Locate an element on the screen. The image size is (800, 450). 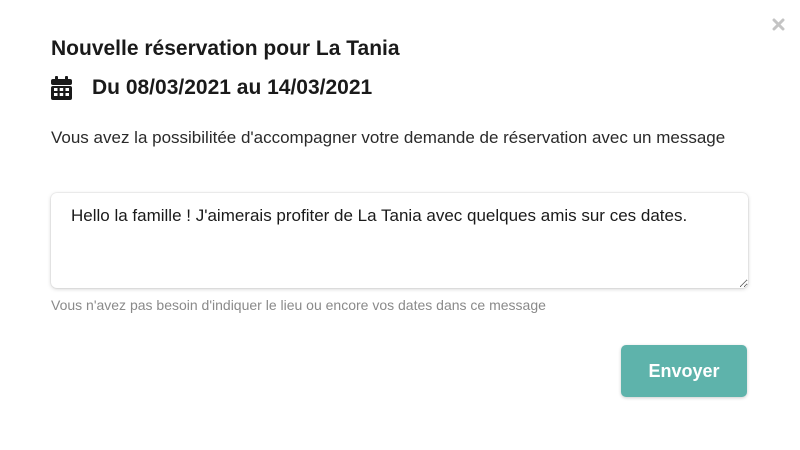
send-button: Envoyer is located at coordinates (684, 371).